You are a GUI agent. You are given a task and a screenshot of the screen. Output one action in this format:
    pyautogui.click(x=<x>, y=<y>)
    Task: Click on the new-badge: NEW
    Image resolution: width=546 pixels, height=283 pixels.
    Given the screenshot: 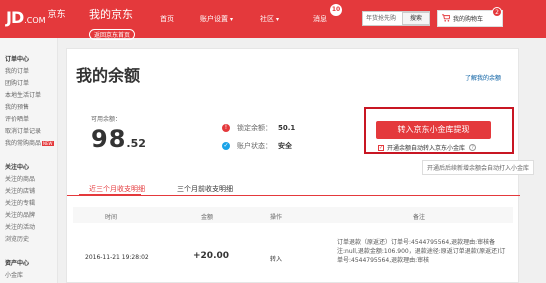 What is the action you would take?
    pyautogui.click(x=48, y=143)
    